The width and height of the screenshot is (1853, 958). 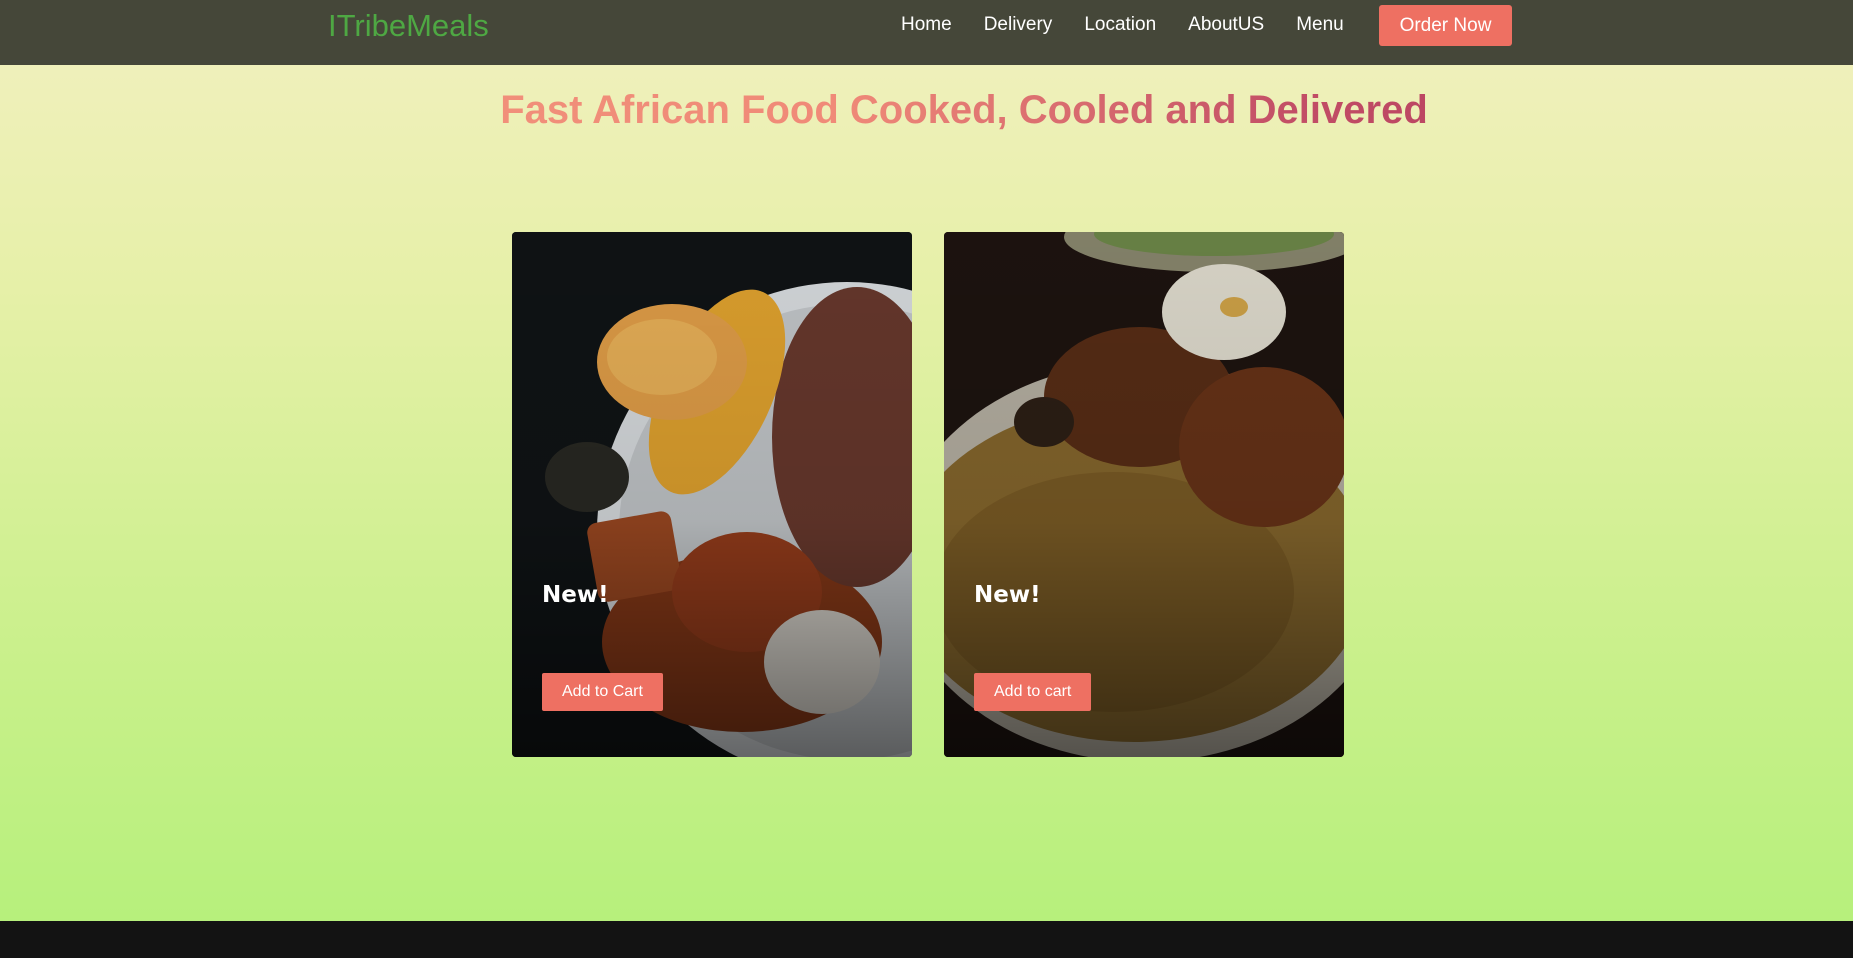 I want to click on site-logo: ITribeMeals, so click(x=408, y=26).